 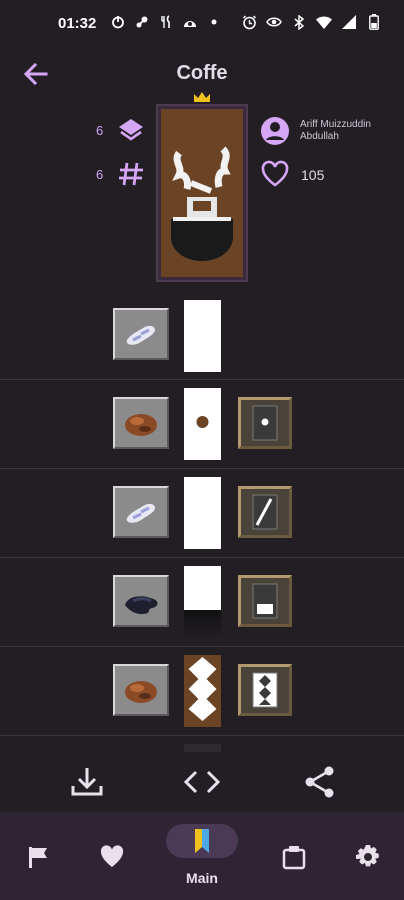 I want to click on bottom-navigation: Main, so click(x=202, y=856).